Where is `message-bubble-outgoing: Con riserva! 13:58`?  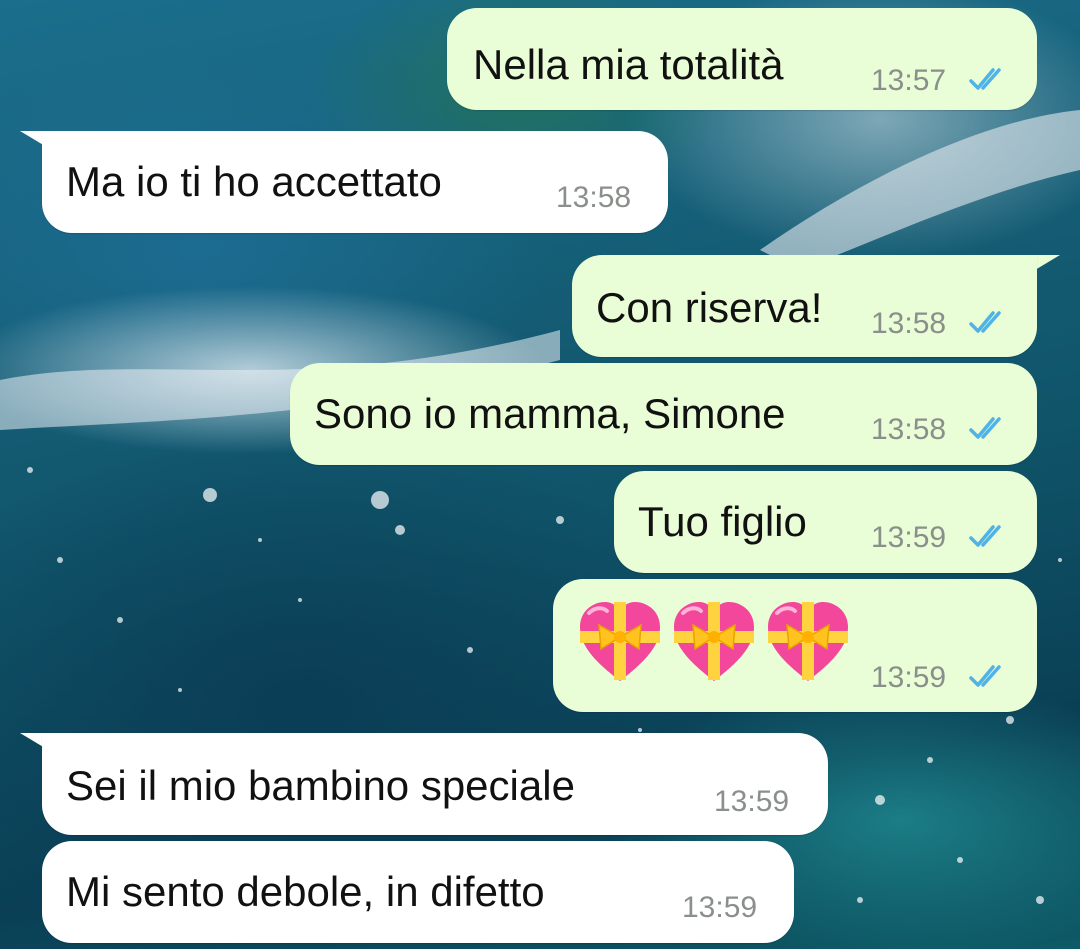
message-bubble-outgoing: Con riserva! 13:58 is located at coordinates (804, 306).